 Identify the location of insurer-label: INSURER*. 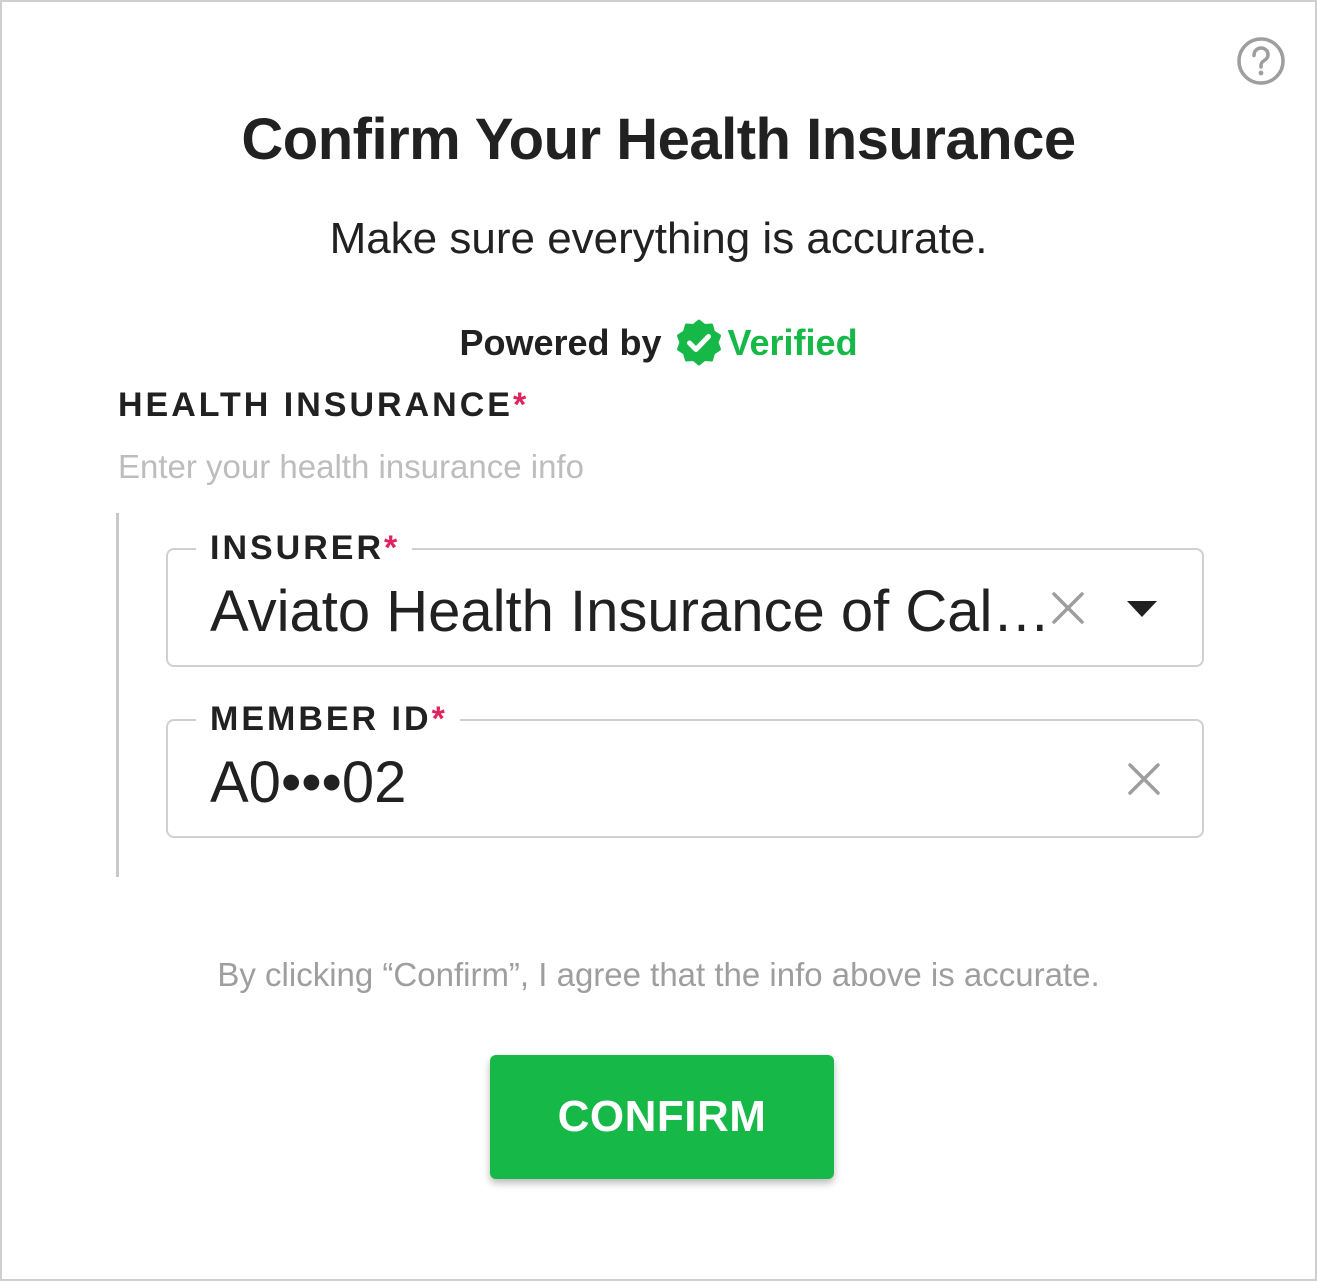
(304, 548).